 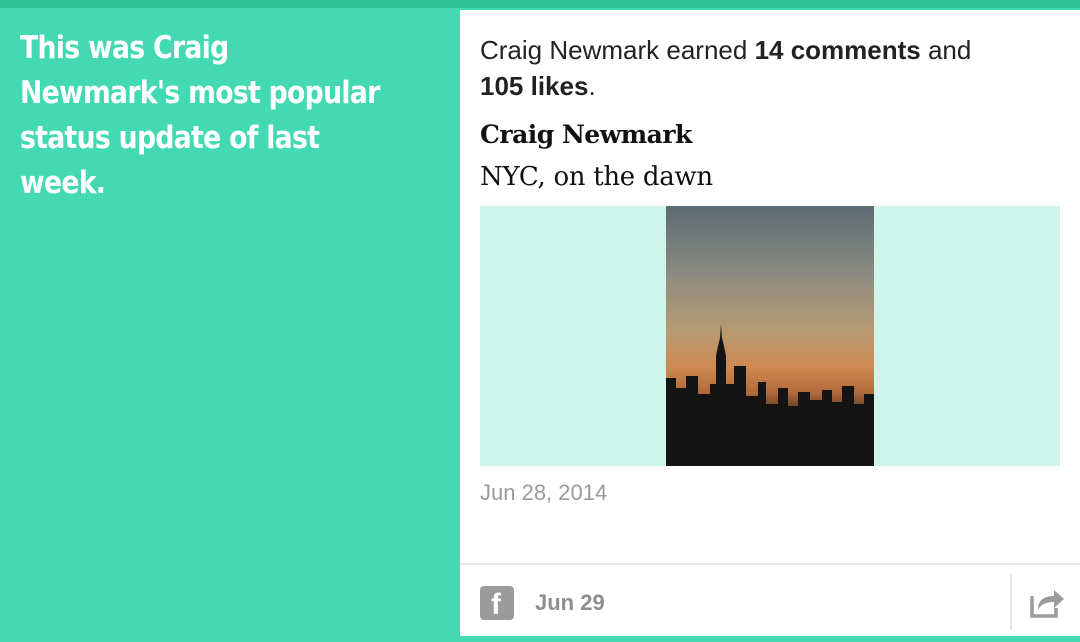 What do you see at coordinates (497, 603) in the screenshot?
I see `facebook-icon: f` at bounding box center [497, 603].